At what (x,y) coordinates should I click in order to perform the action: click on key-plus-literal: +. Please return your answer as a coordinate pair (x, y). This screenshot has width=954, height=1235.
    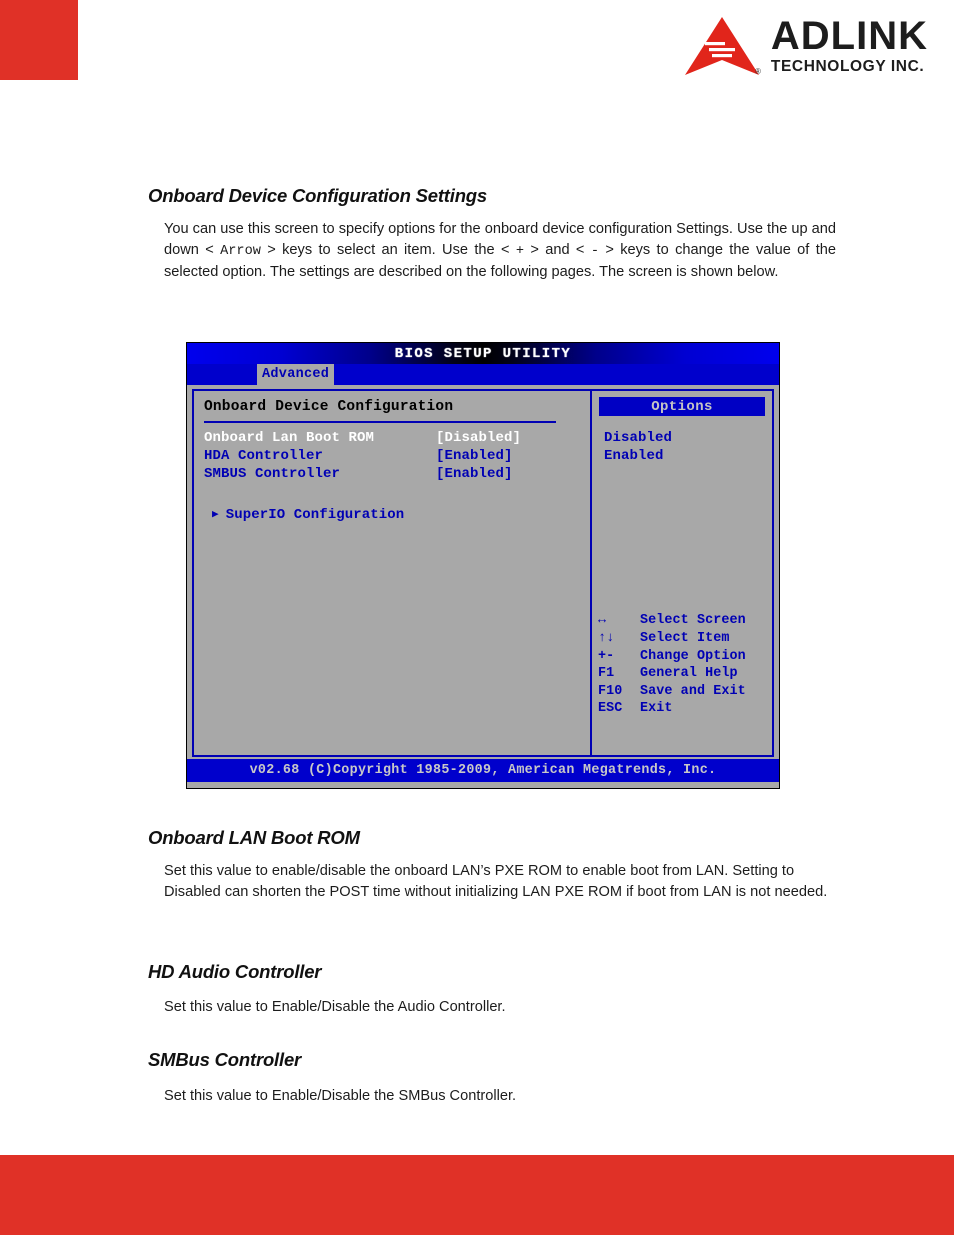
    Looking at the image, I should click on (520, 251).